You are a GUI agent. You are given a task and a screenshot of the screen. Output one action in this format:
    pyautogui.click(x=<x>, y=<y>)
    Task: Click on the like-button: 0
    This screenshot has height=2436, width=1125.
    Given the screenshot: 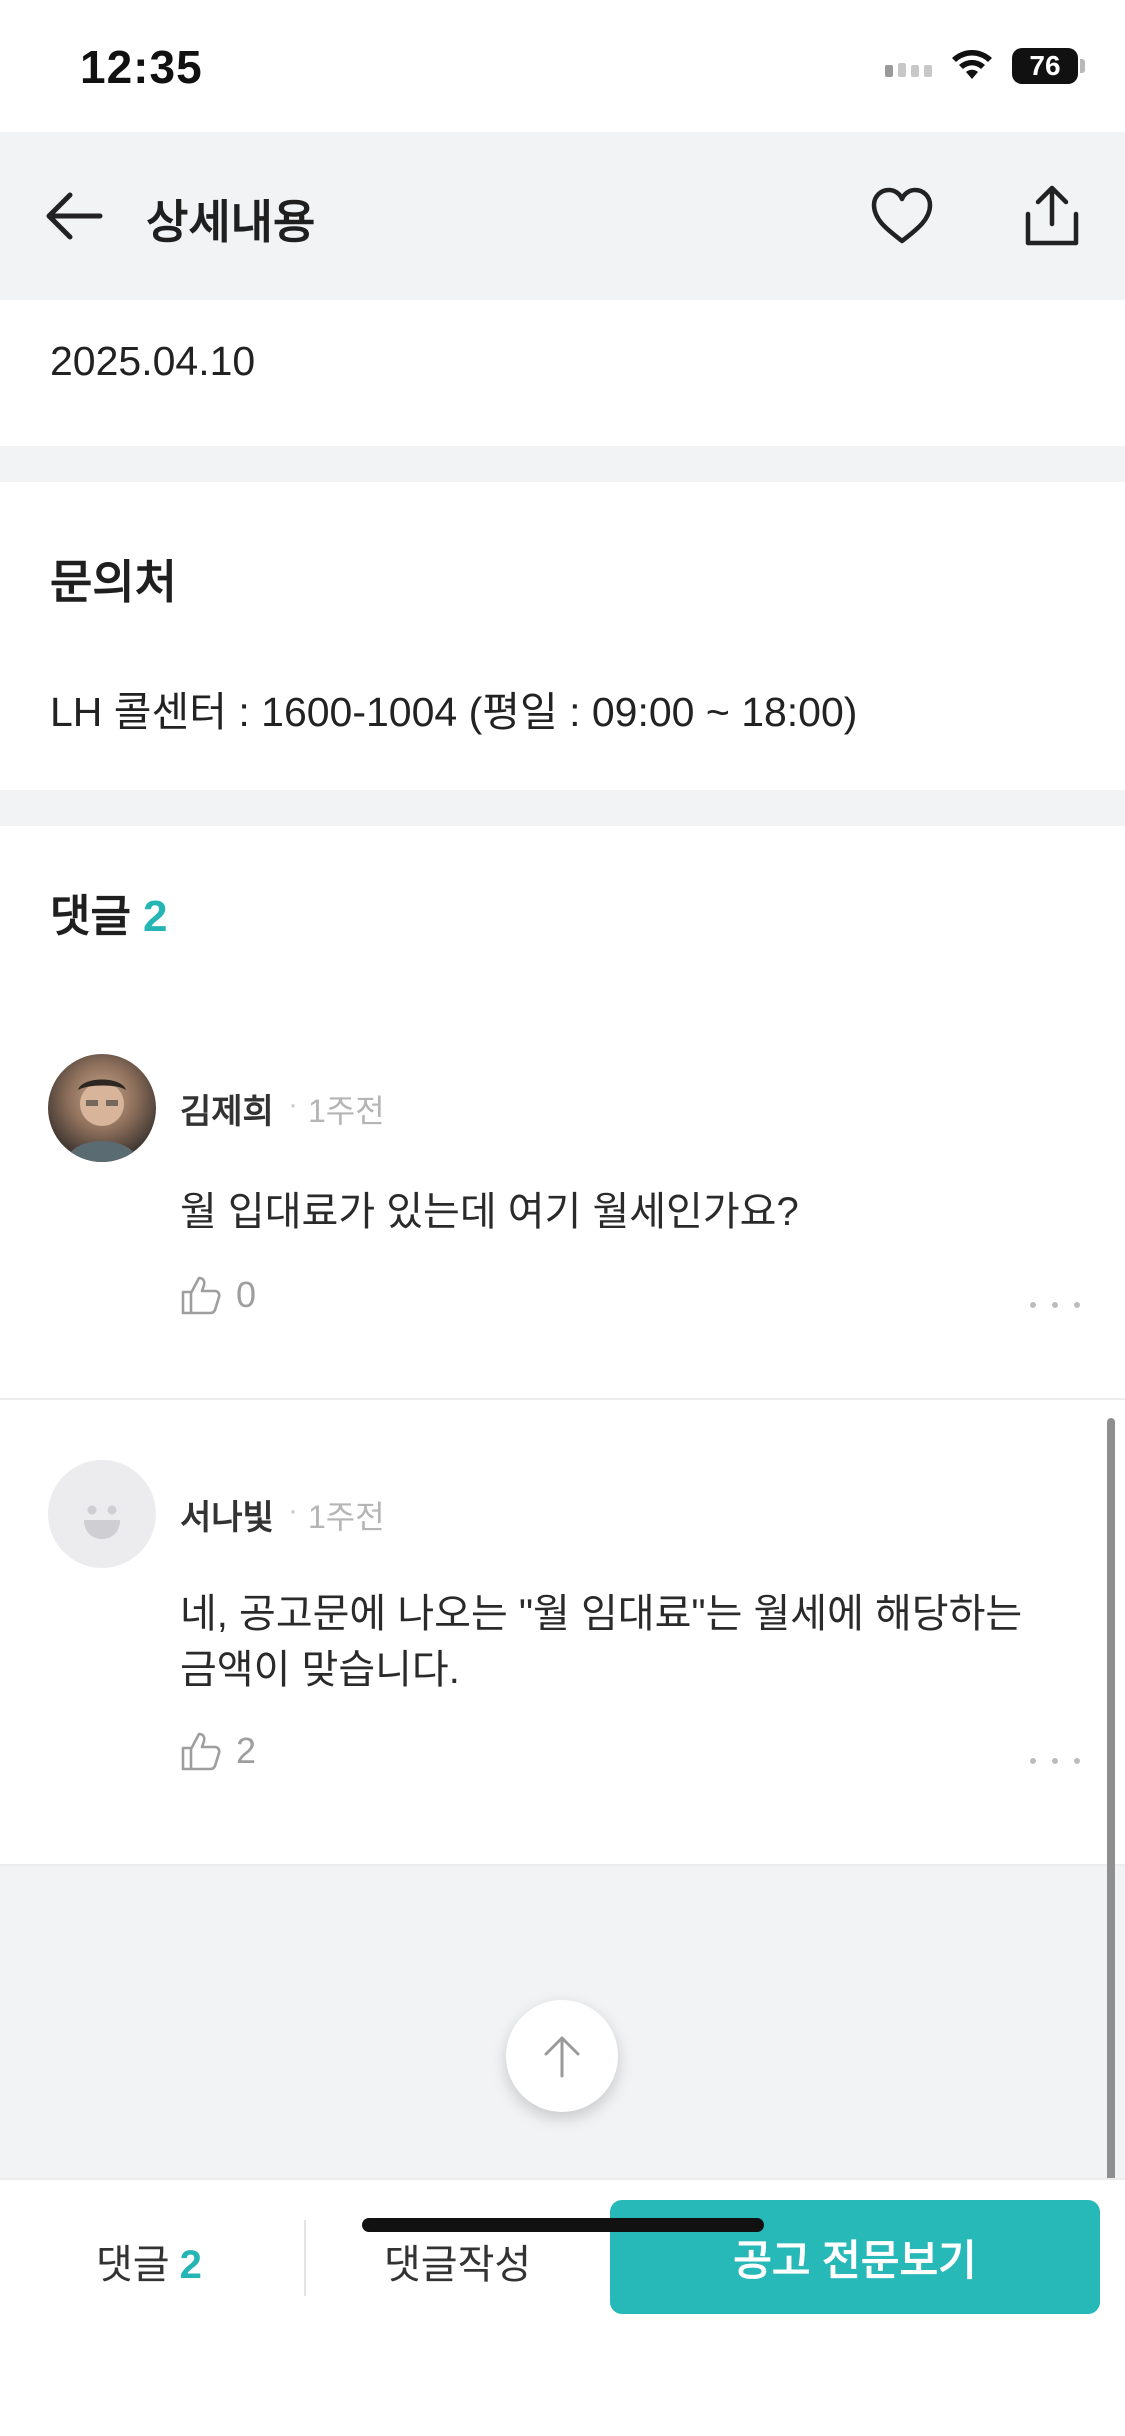 What is the action you would take?
    pyautogui.click(x=218, y=1295)
    